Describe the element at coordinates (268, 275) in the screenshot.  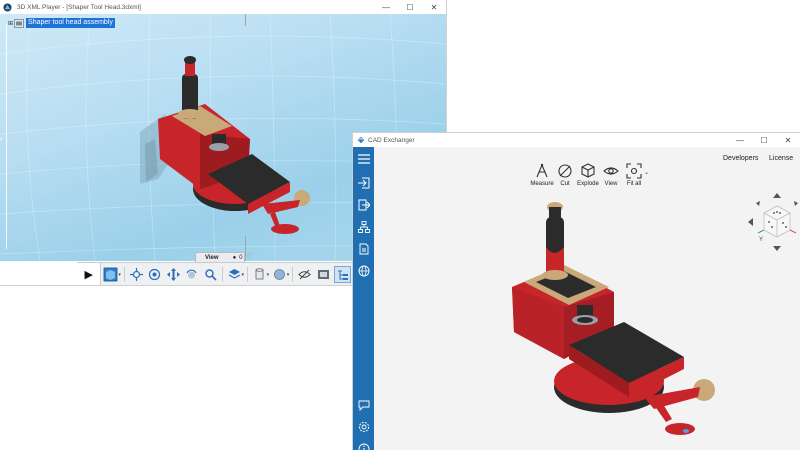
I see `cylinder-dropdown-icon: ▾` at that location.